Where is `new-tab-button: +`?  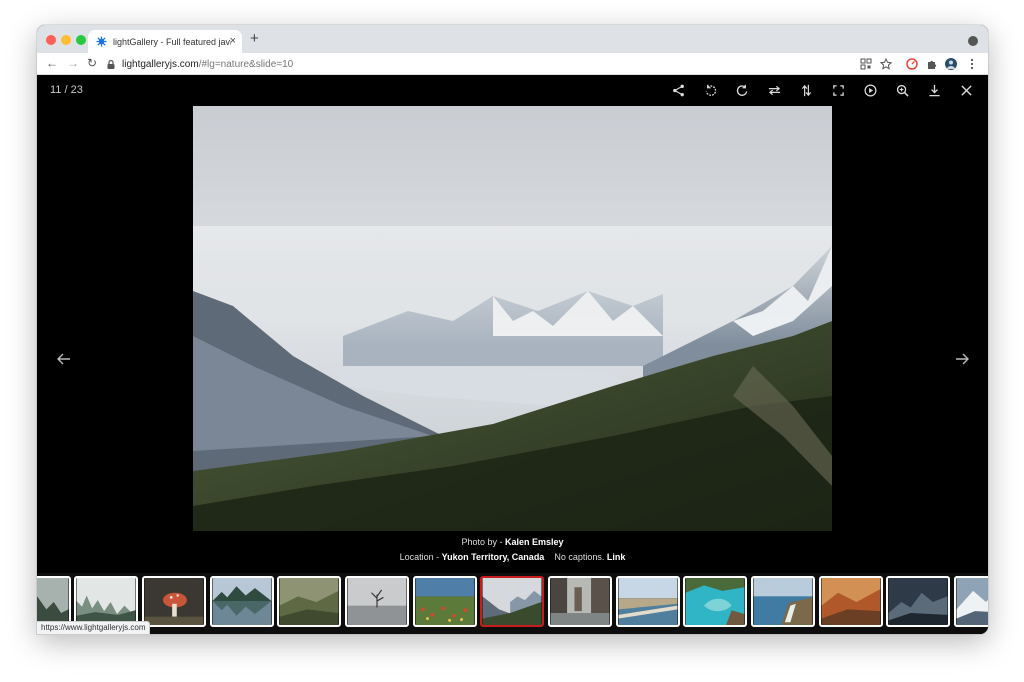
new-tab-button: + is located at coordinates (254, 38).